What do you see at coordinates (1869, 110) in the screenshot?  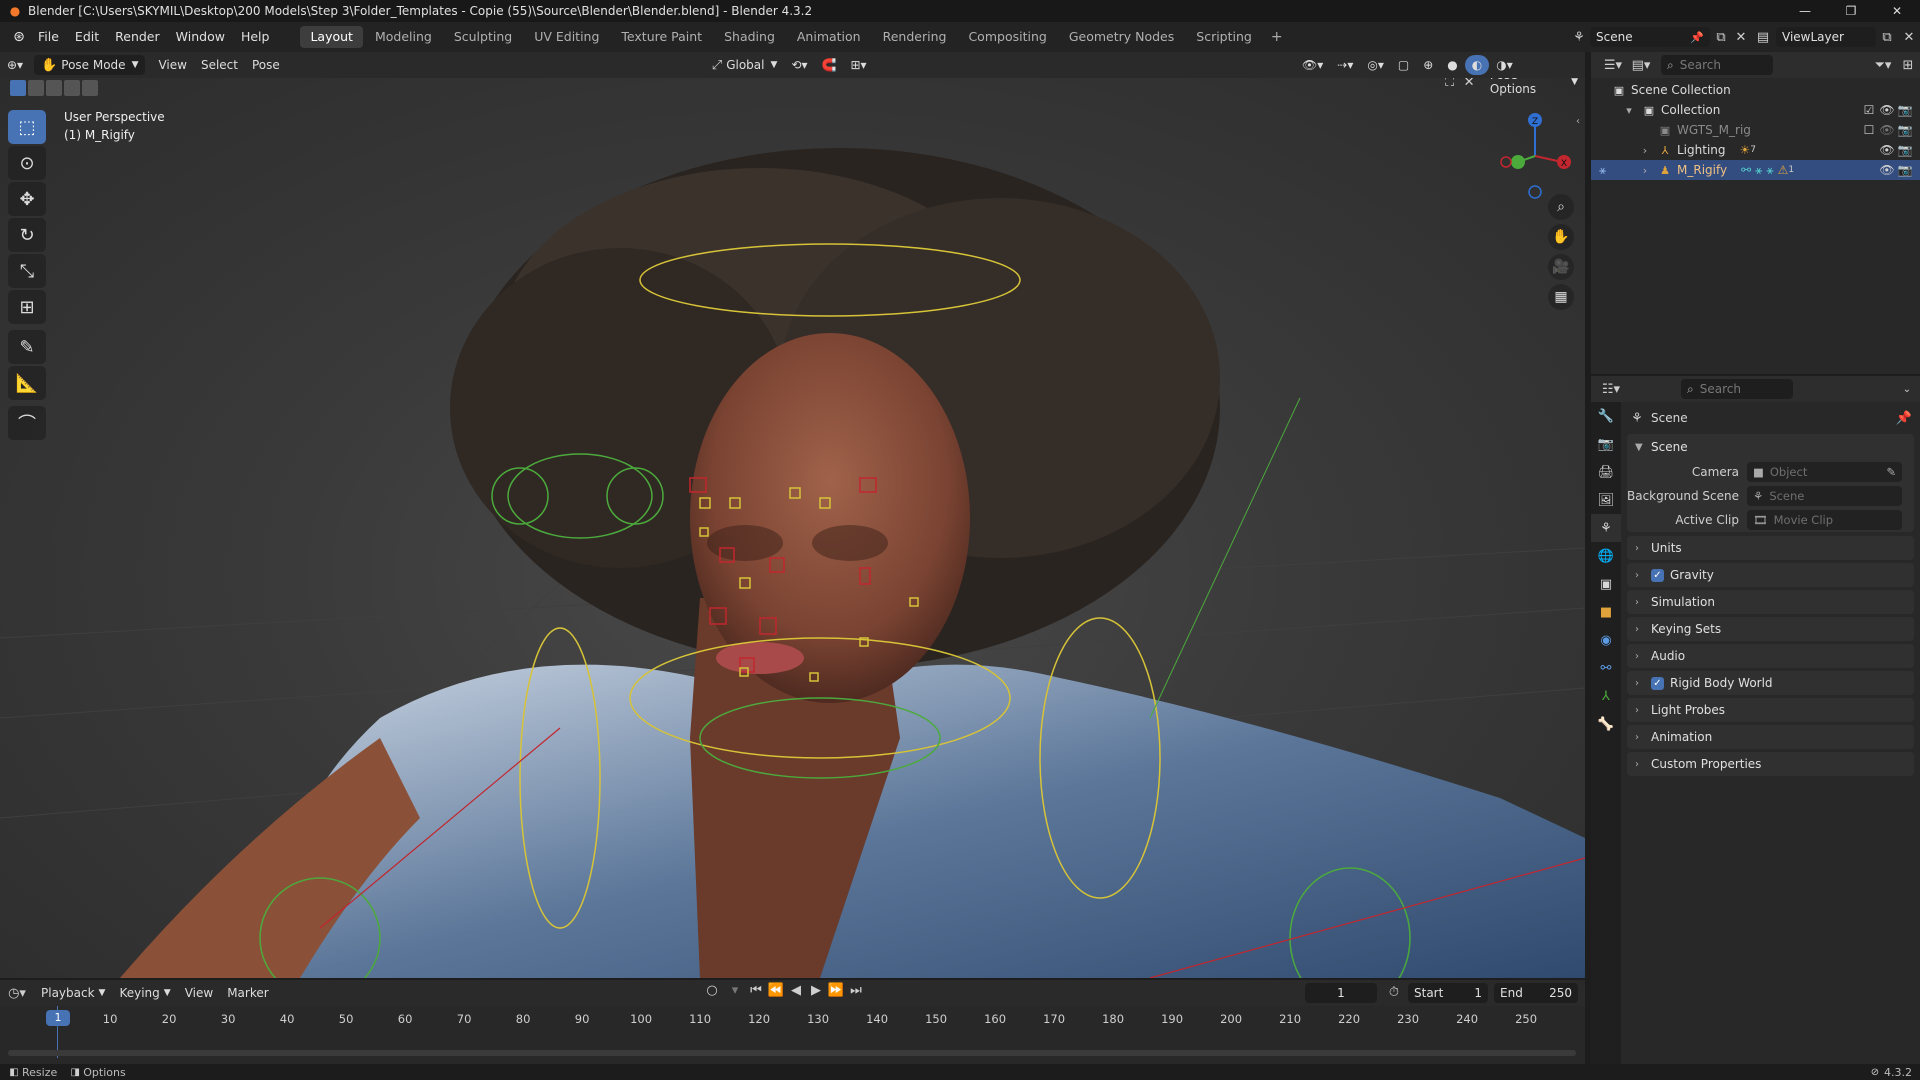 I see `exclude-checkbox-icon: ☑` at bounding box center [1869, 110].